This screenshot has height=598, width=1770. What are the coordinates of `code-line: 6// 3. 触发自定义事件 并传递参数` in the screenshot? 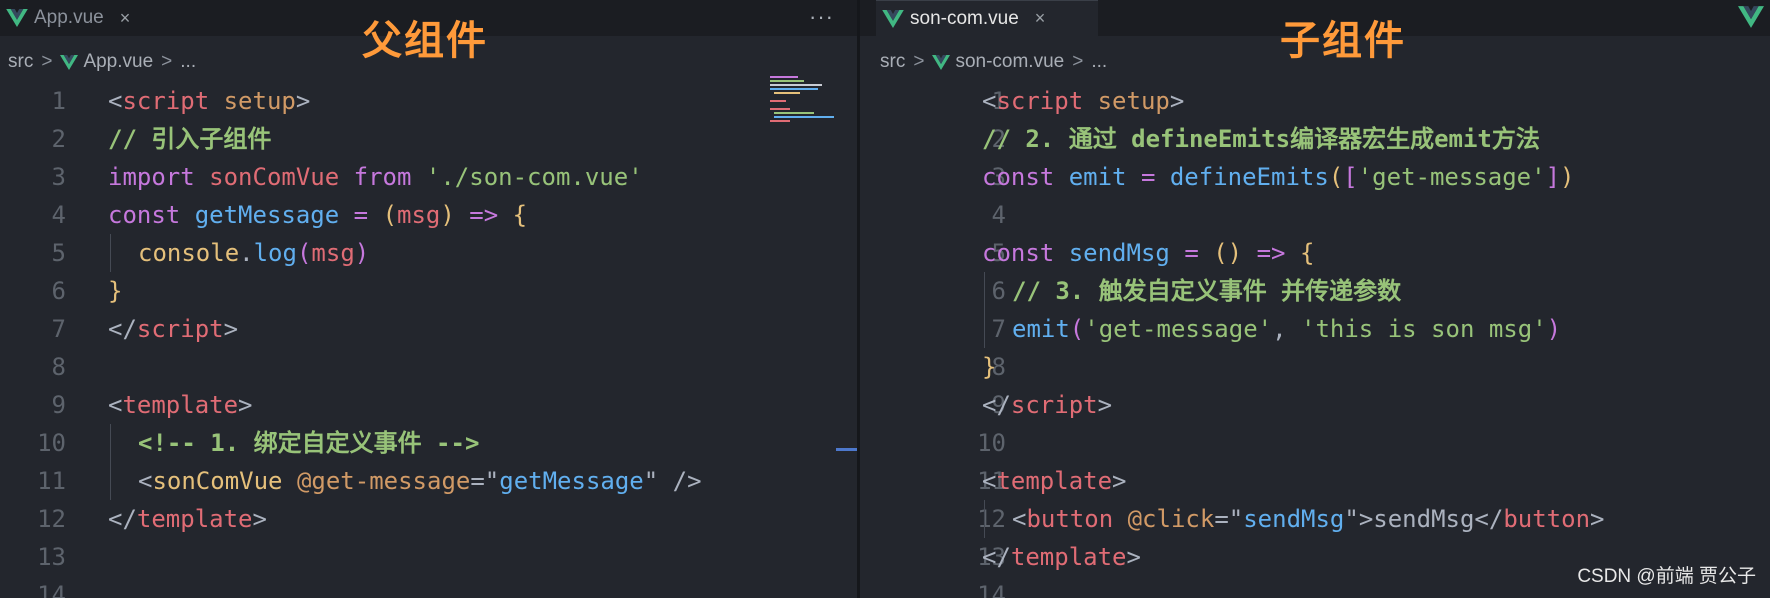 It's located at (1315, 291).